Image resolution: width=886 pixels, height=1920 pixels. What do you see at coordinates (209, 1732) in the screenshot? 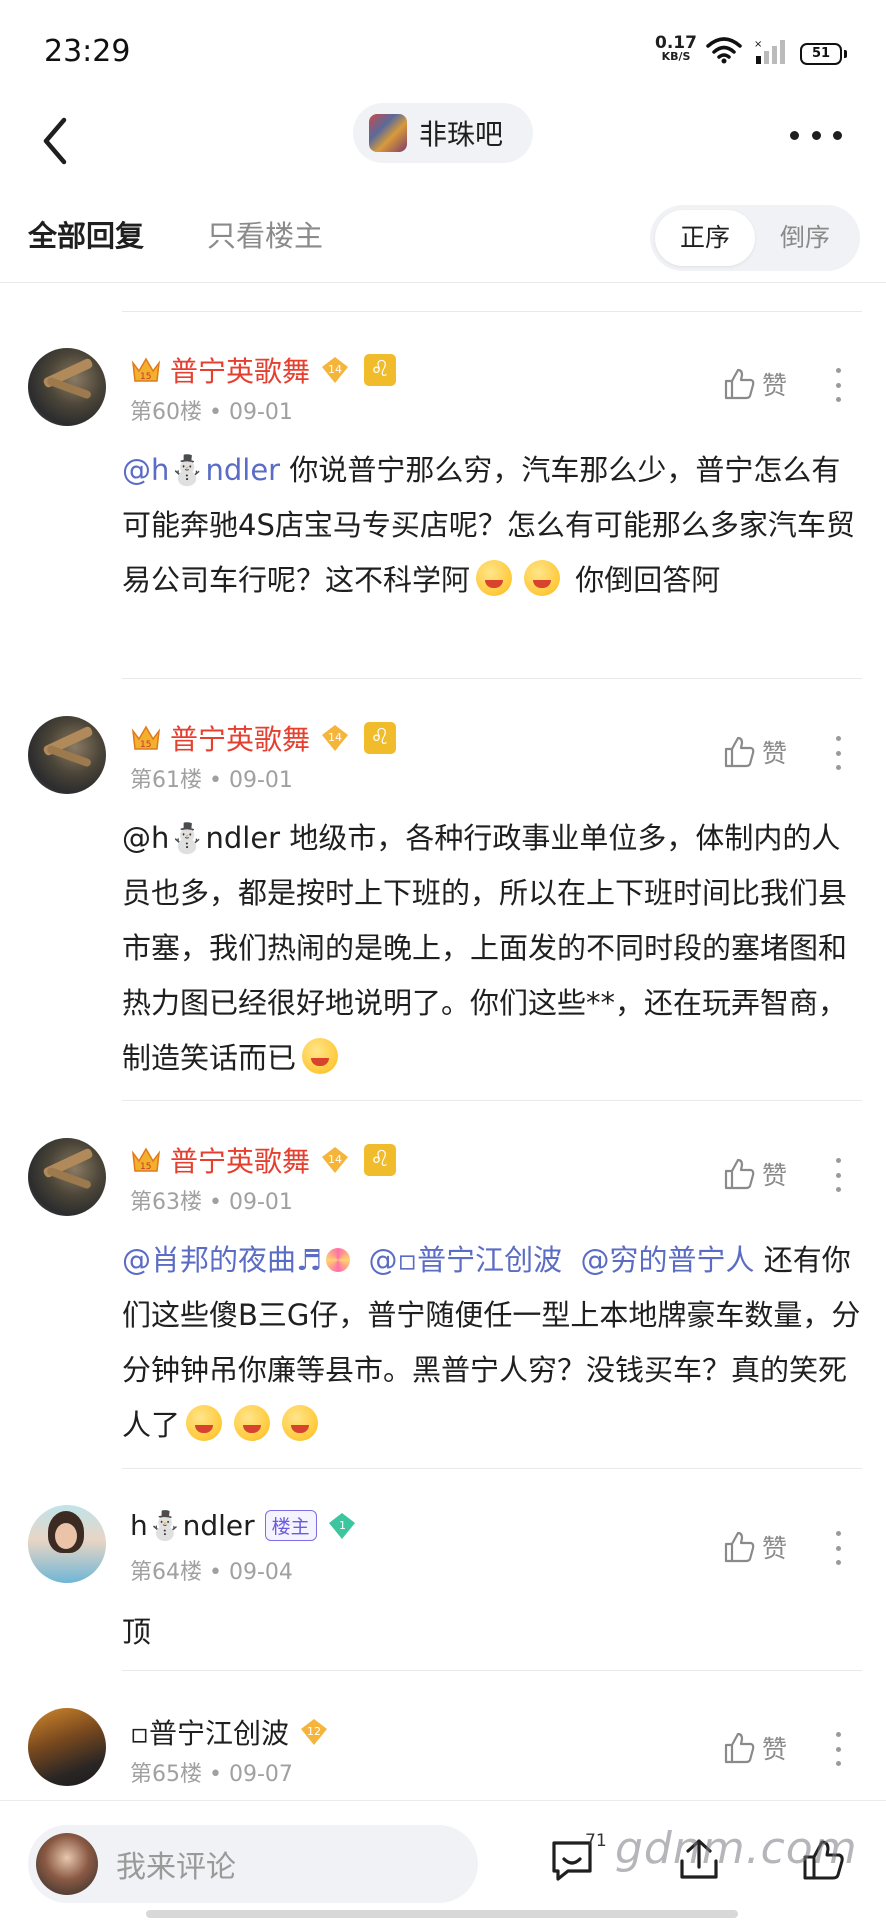
I see `username: ▫普宁江创波` at bounding box center [209, 1732].